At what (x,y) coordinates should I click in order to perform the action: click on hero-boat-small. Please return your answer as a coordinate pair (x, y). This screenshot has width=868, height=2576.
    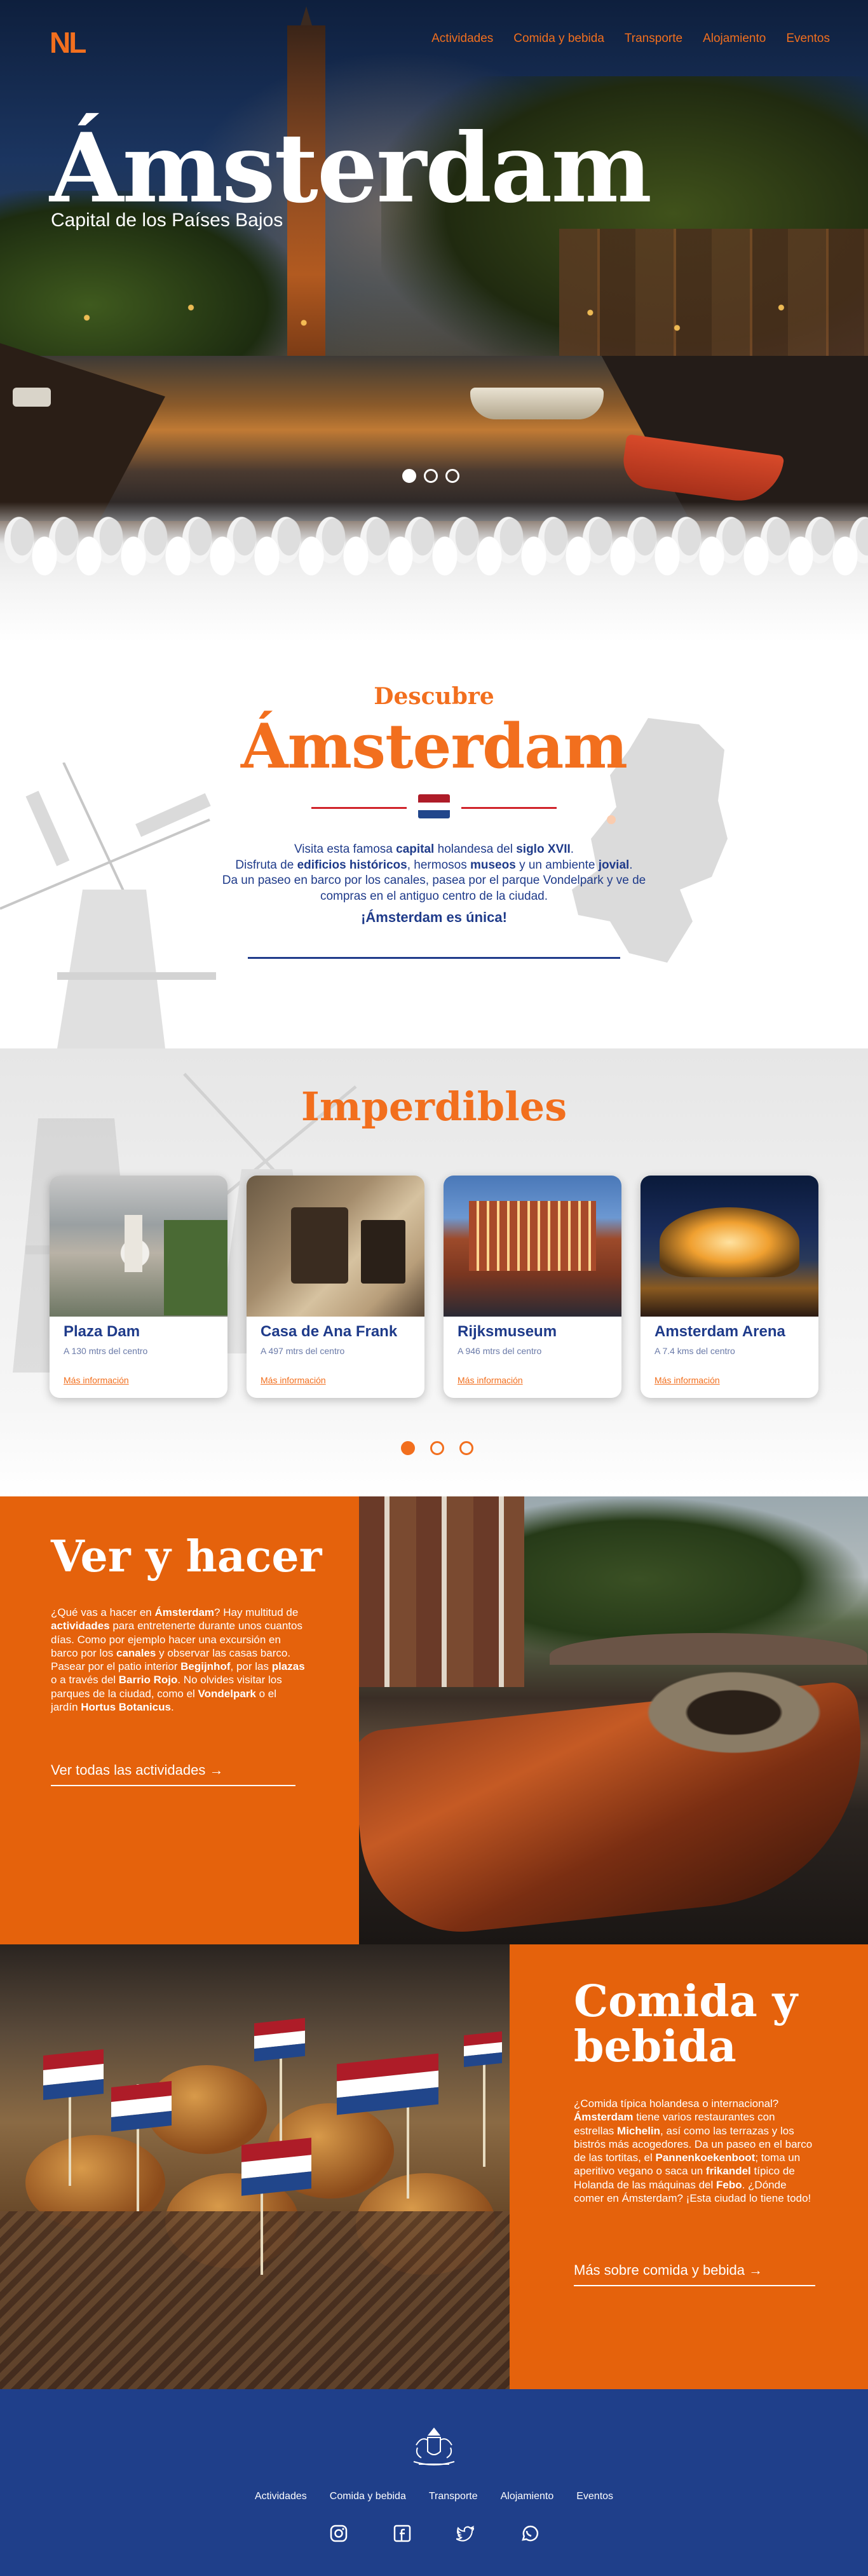
    Looking at the image, I should click on (32, 397).